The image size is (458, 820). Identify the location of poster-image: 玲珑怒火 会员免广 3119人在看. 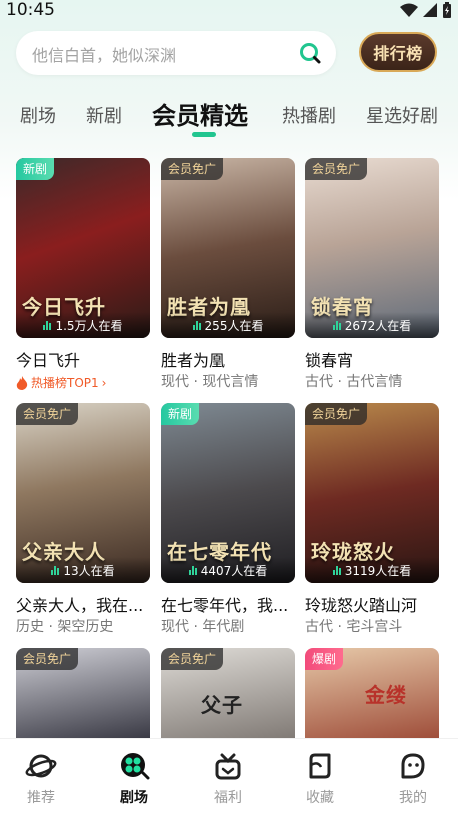
(372, 493).